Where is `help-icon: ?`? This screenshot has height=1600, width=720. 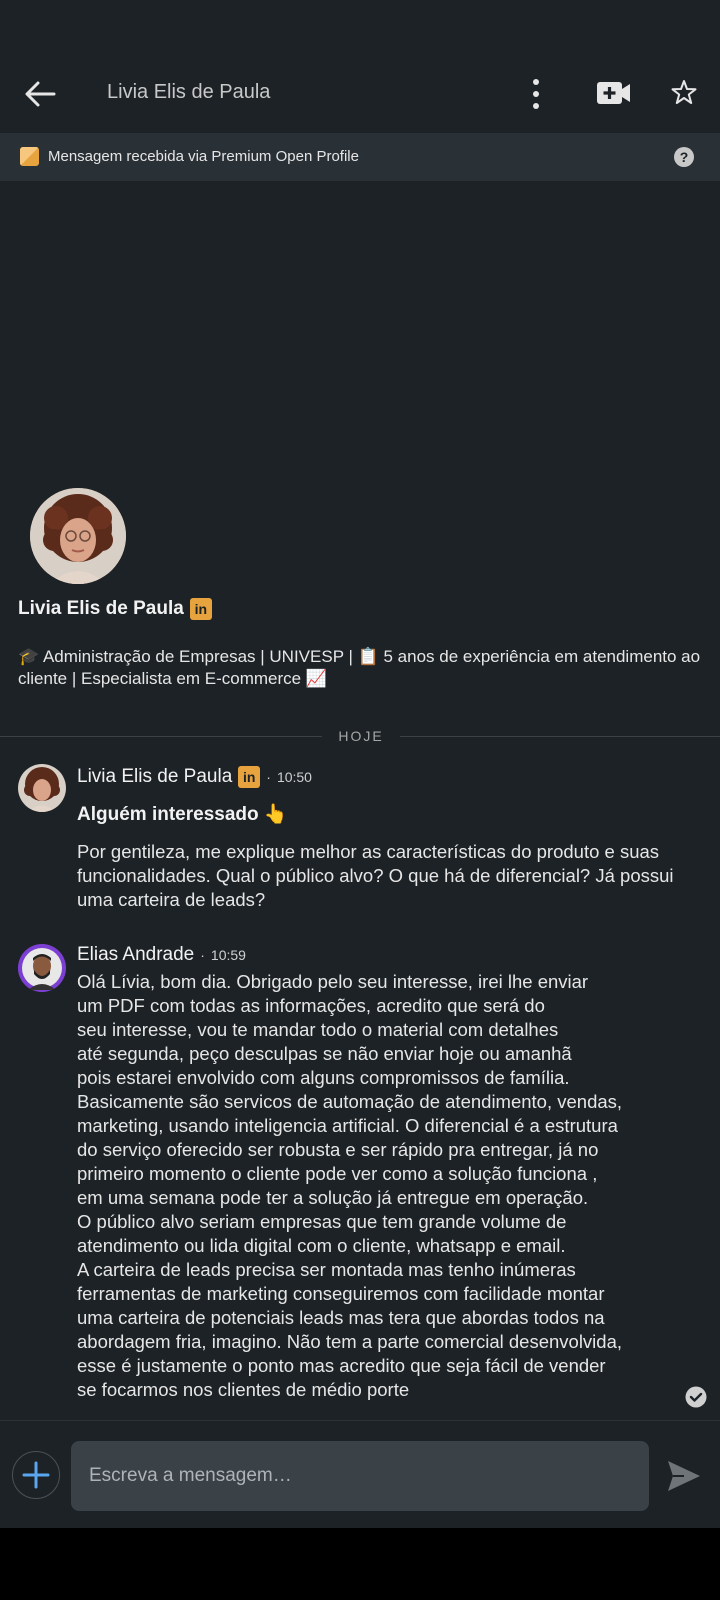 help-icon: ? is located at coordinates (684, 157).